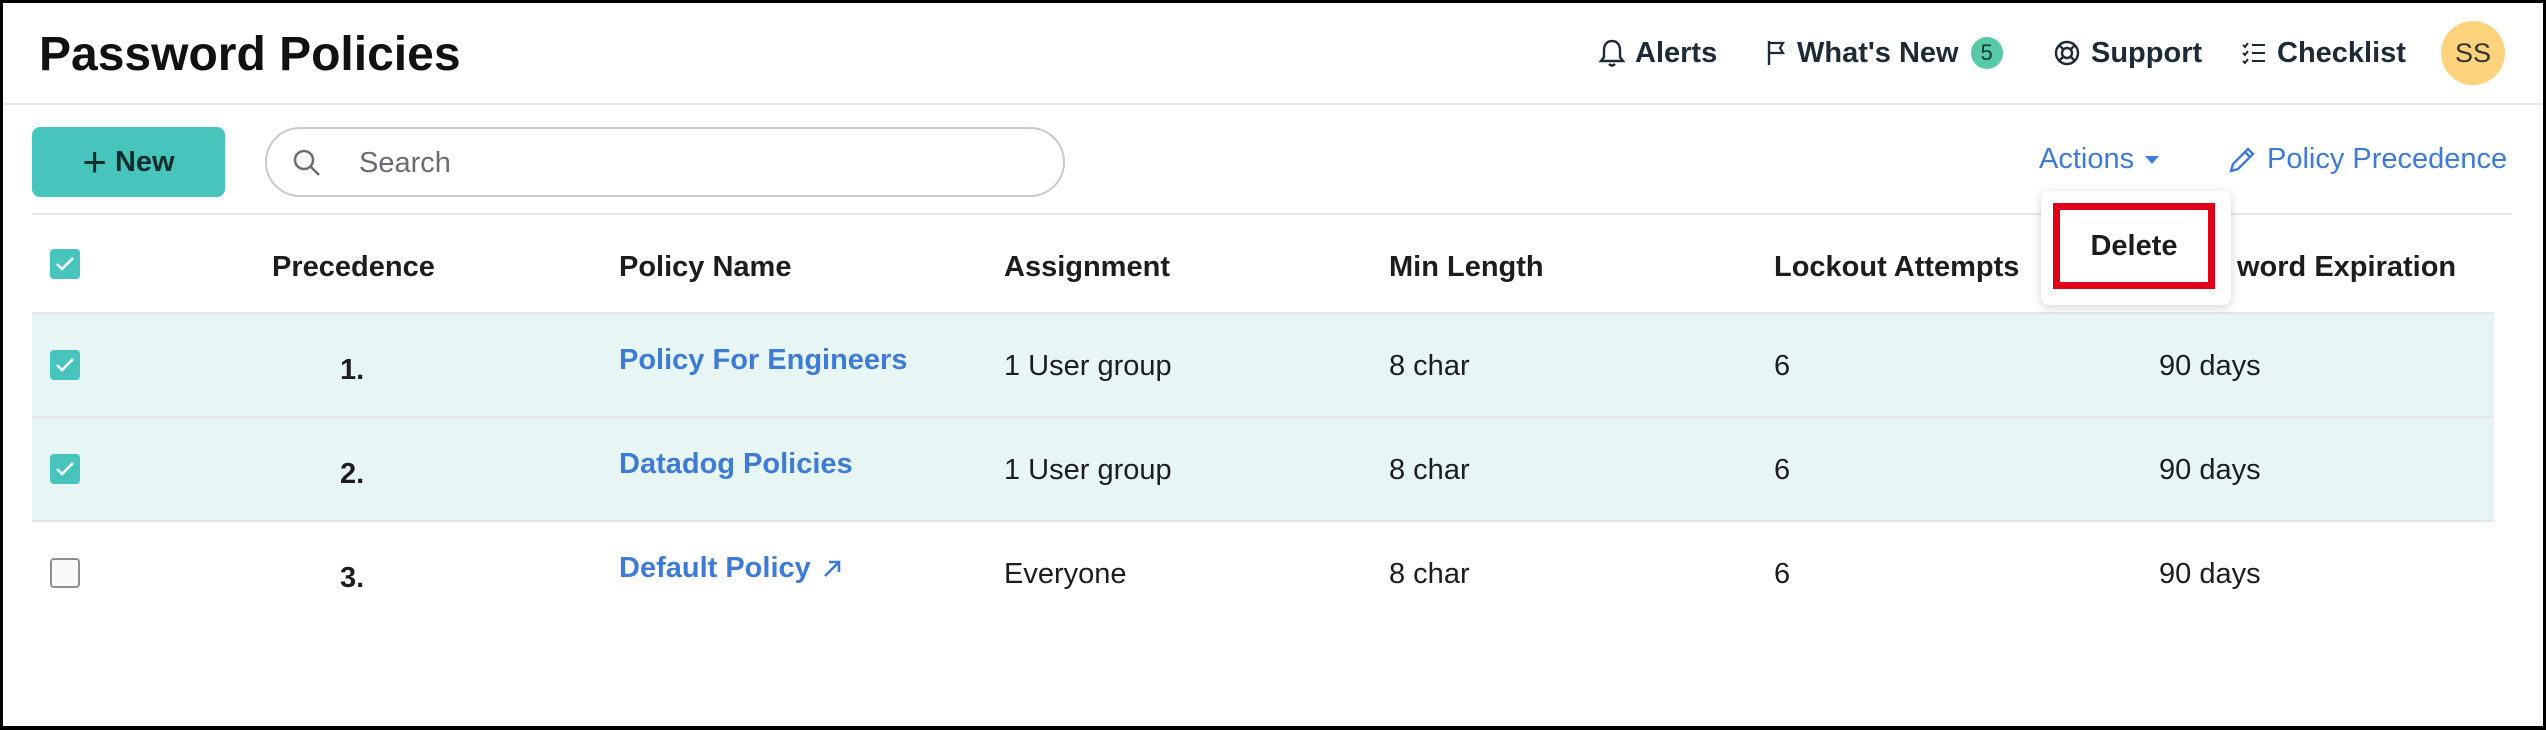 This screenshot has height=730, width=2546. Describe the element at coordinates (2341, 52) in the screenshot. I see `checklist-label: Checklist` at that location.